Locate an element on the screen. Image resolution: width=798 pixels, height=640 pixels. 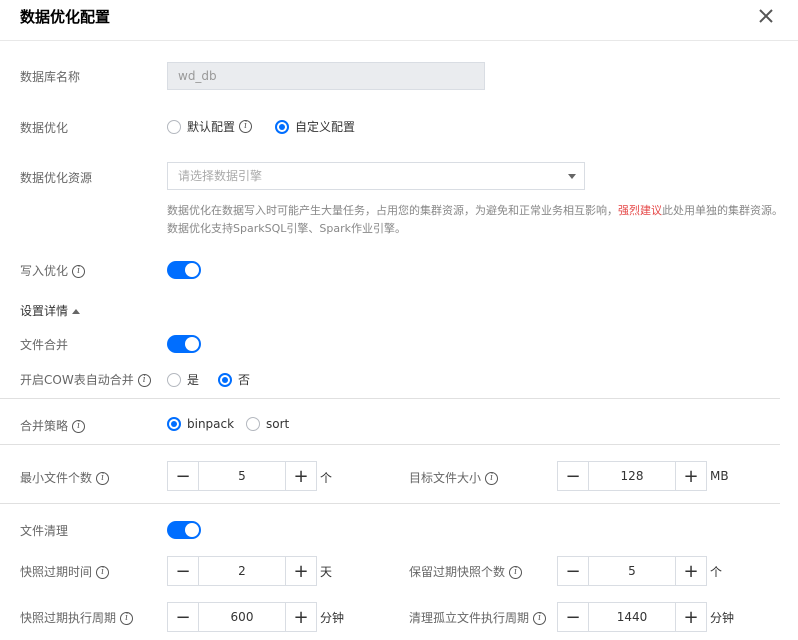
dialog-header: 数据优化配置 is located at coordinates (399, 20).